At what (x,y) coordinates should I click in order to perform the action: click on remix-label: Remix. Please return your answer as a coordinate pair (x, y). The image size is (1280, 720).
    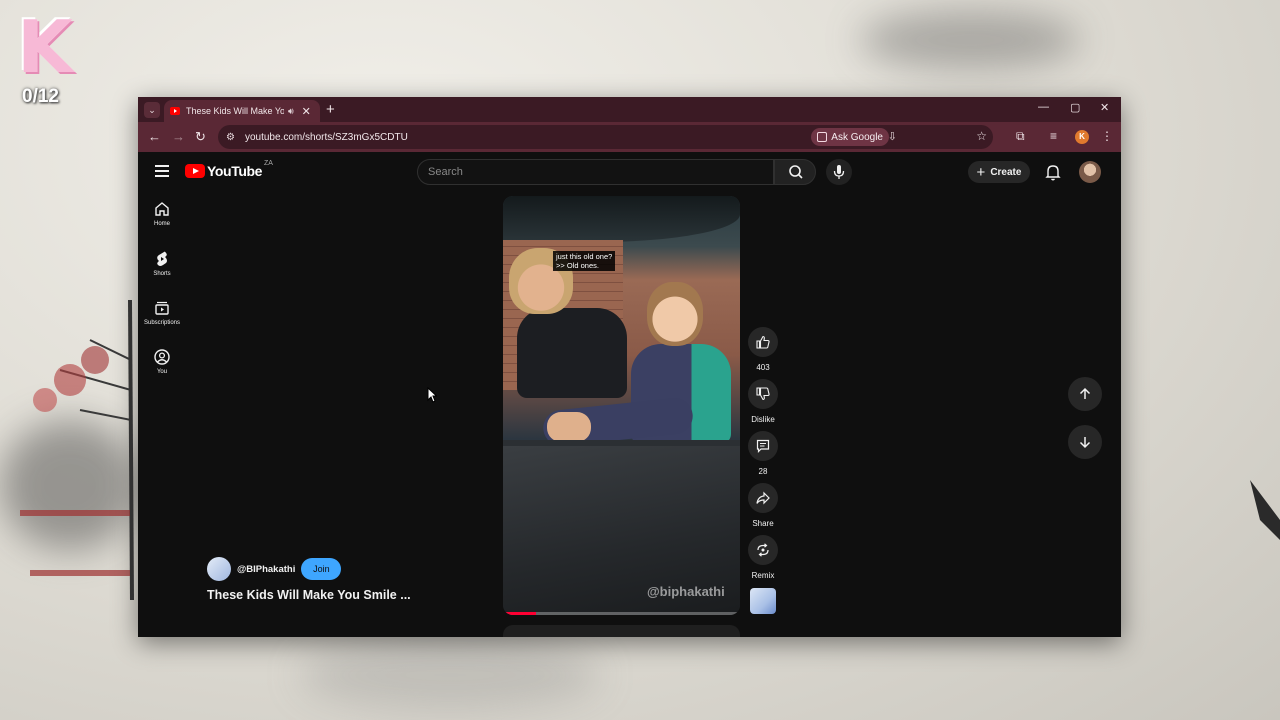
    Looking at the image, I should click on (763, 575).